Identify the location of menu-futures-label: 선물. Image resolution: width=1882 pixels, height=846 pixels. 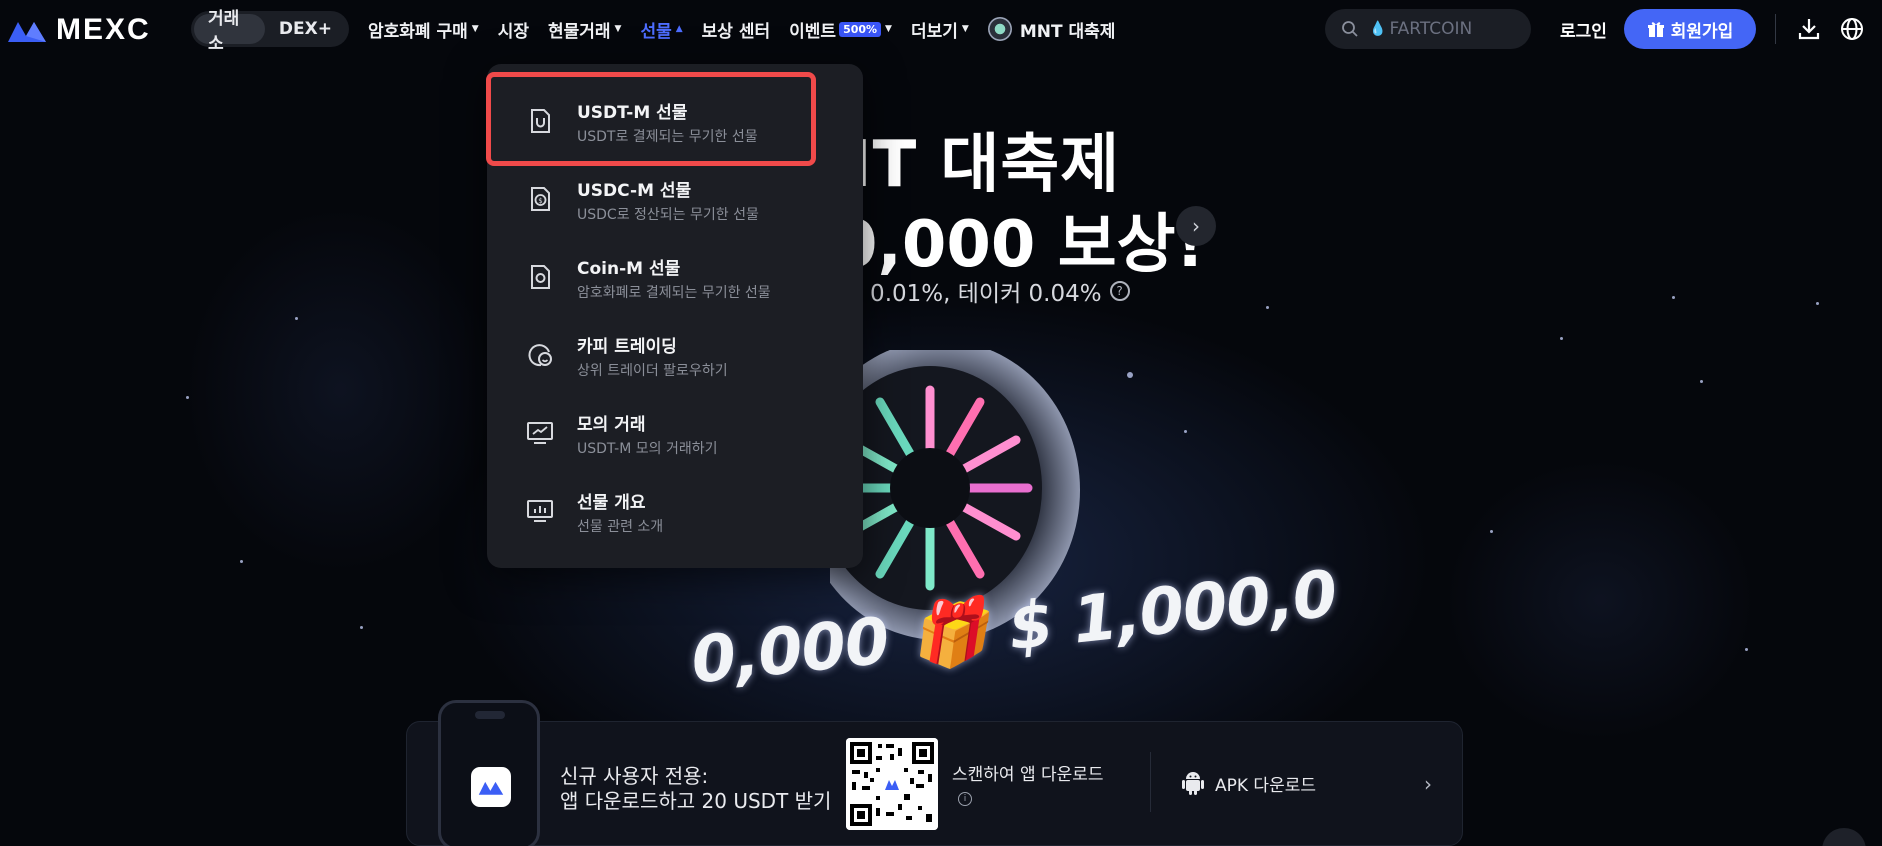
(656, 31).